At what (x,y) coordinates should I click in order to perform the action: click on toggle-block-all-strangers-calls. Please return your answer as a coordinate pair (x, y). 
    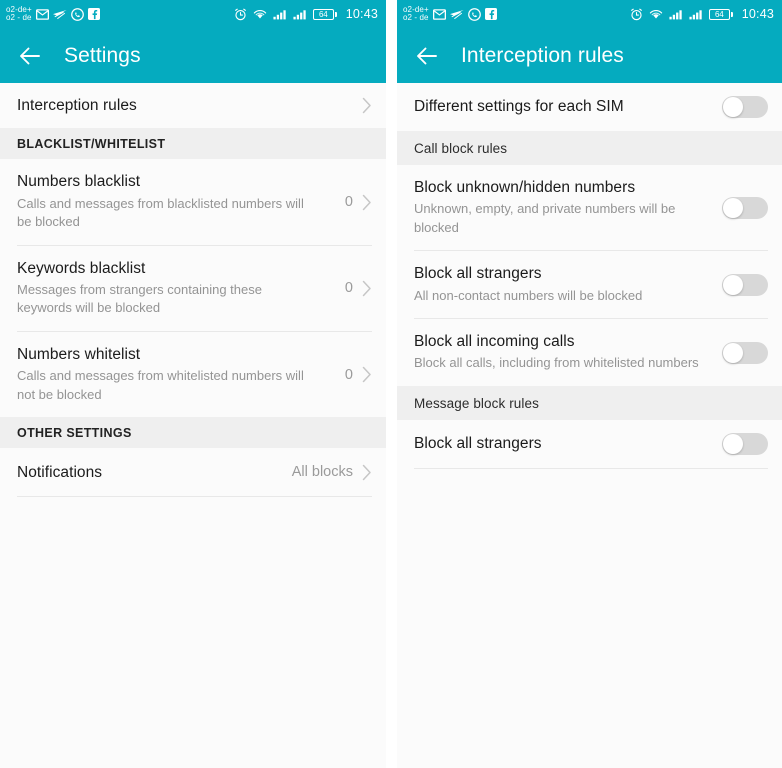
    Looking at the image, I should click on (745, 284).